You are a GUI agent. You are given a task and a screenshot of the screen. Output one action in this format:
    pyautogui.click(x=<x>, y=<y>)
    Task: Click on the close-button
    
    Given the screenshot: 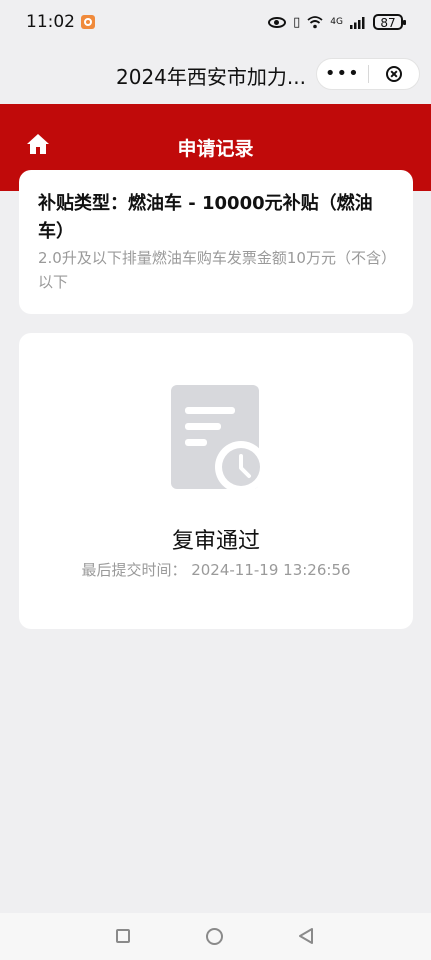 What is the action you would take?
    pyautogui.click(x=393, y=74)
    